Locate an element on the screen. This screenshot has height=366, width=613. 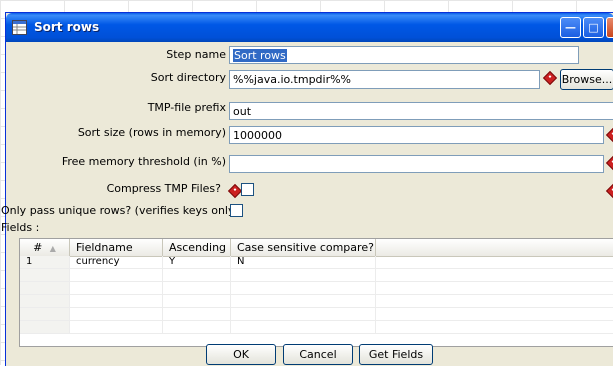
row-number: 1 is located at coordinates (45, 262).